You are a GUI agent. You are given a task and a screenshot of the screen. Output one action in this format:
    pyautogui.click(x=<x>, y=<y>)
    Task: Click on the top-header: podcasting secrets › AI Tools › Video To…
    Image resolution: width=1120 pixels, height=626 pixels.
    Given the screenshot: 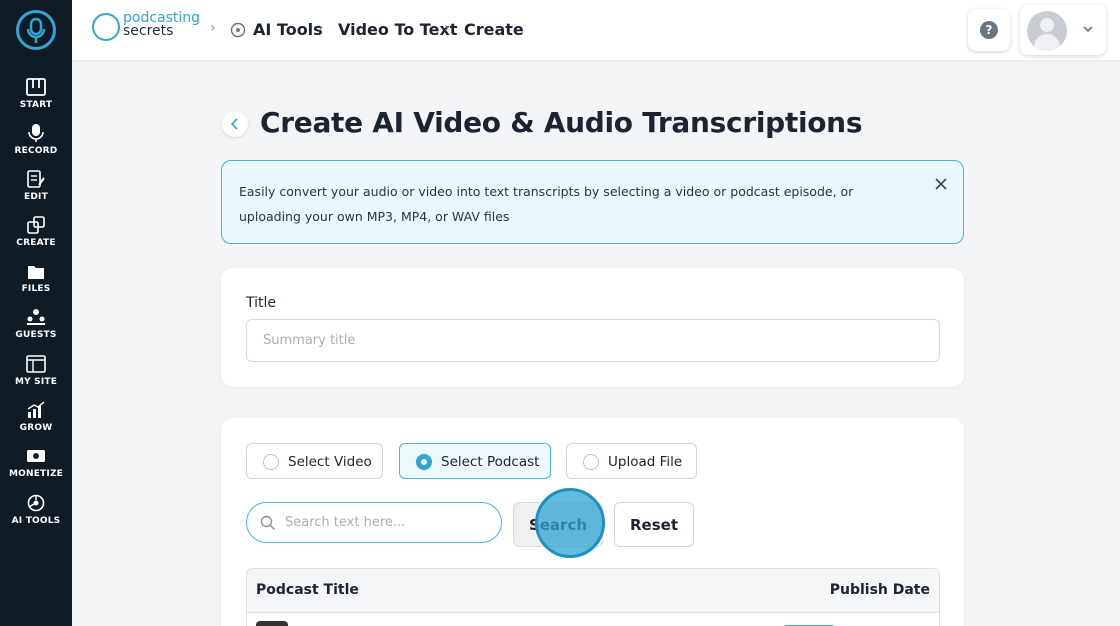 What is the action you would take?
    pyautogui.click(x=596, y=30)
    